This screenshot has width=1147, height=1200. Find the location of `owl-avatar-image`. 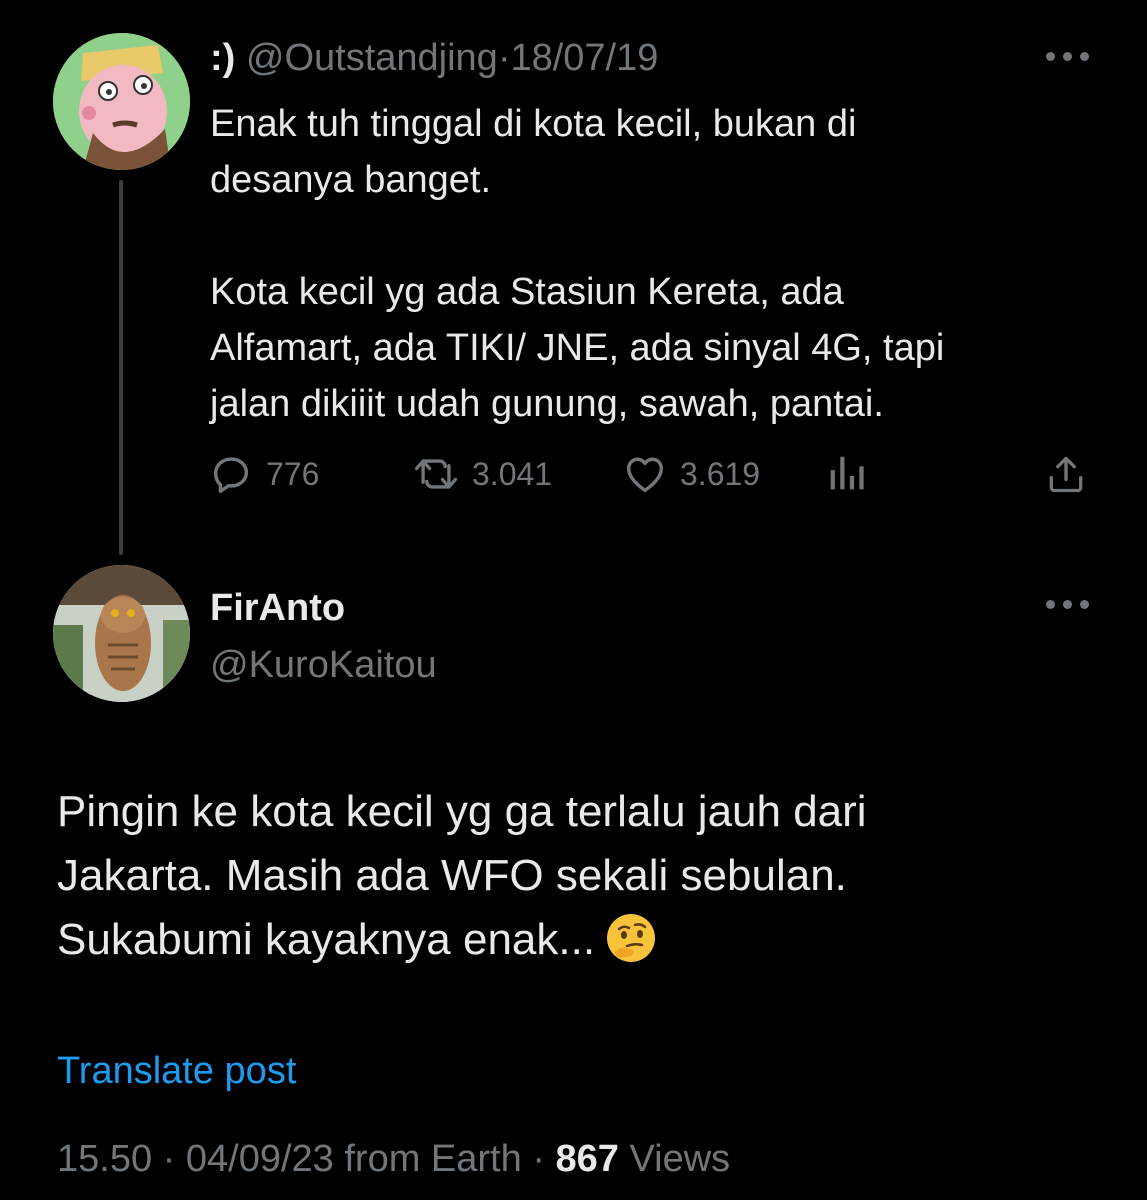

owl-avatar-image is located at coordinates (121, 633).